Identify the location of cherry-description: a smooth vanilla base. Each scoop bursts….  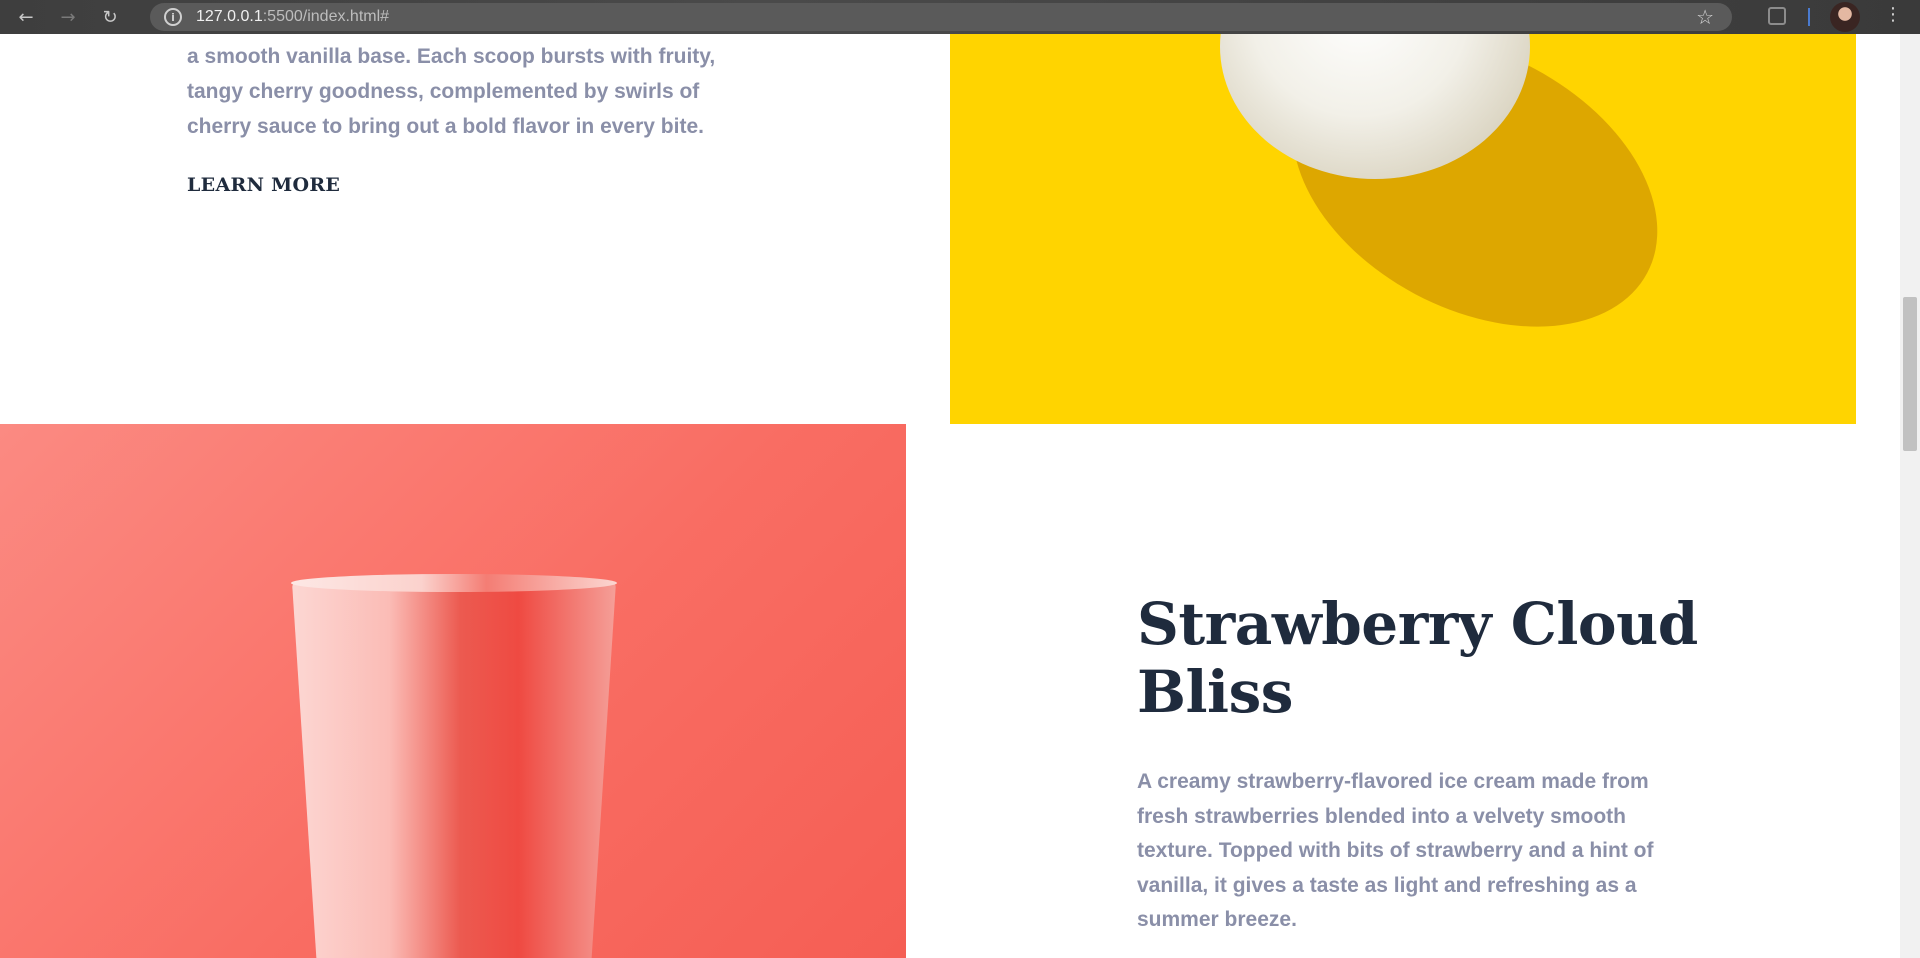
(451, 91).